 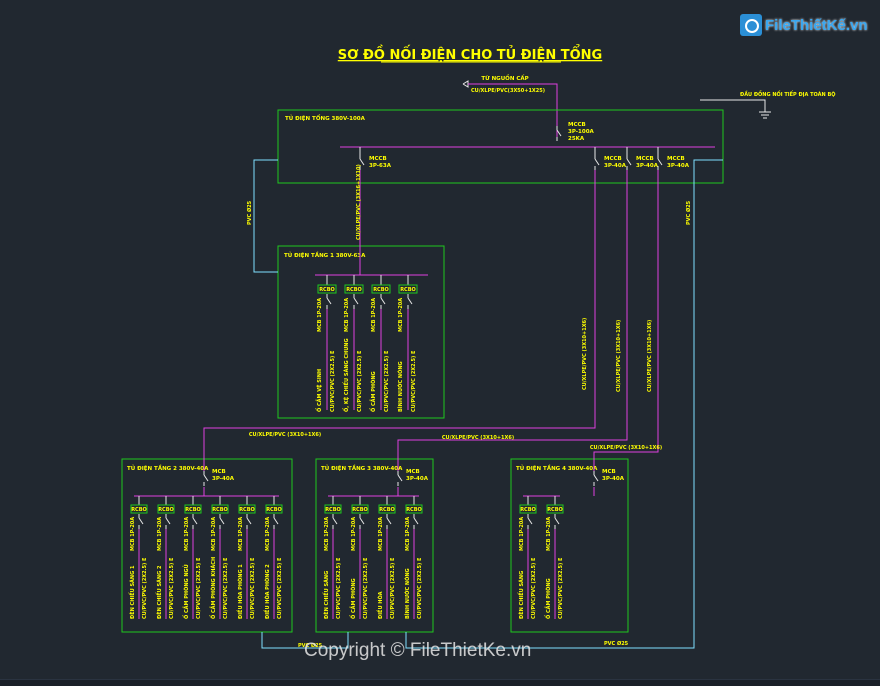 I want to click on copyright-watermark: Copyright © FileThietKe.vn, so click(x=418, y=650).